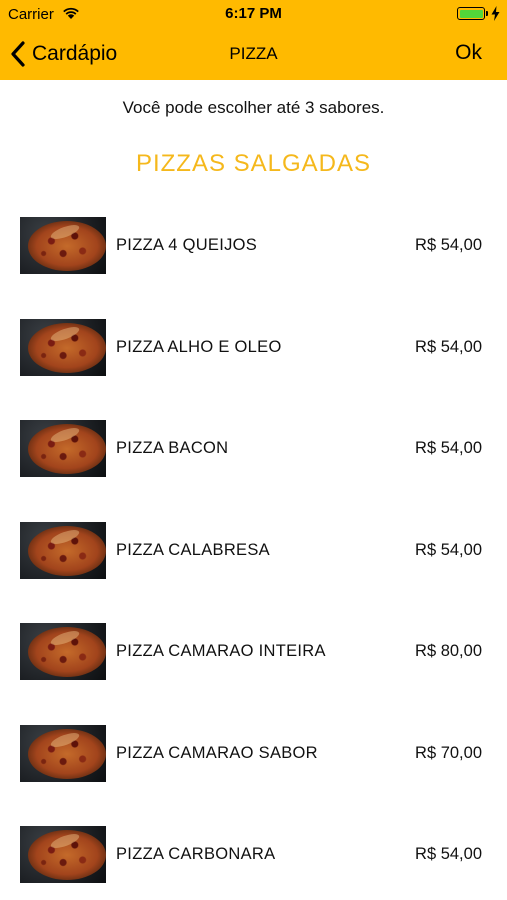 The width and height of the screenshot is (507, 900). What do you see at coordinates (448, 651) in the screenshot?
I see `item-price: R$ 80,00` at bounding box center [448, 651].